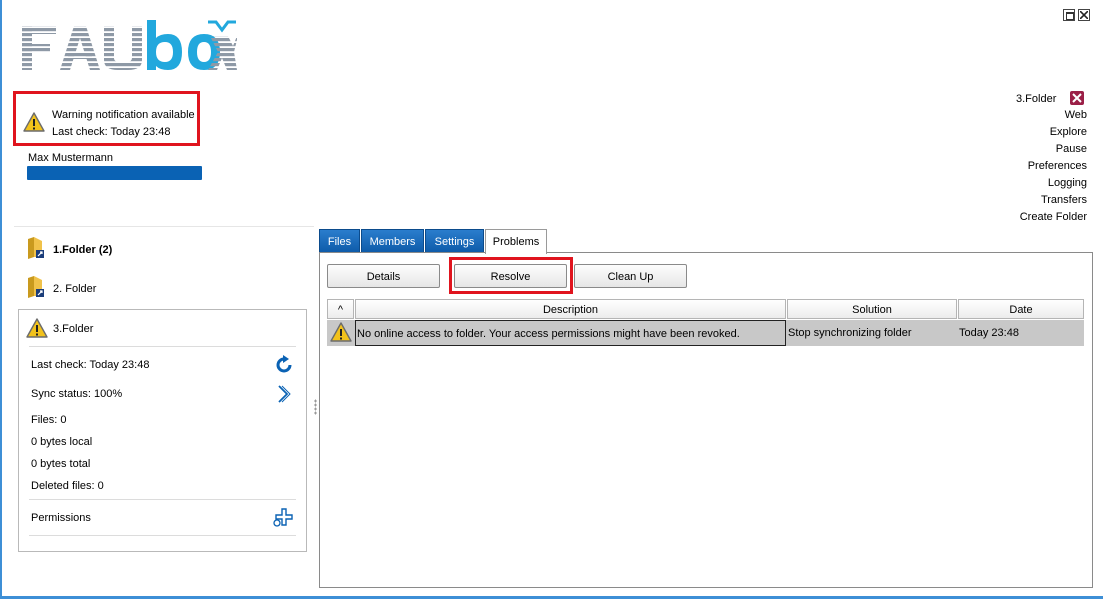  What do you see at coordinates (315, 407) in the screenshot?
I see `splitter-handle` at bounding box center [315, 407].